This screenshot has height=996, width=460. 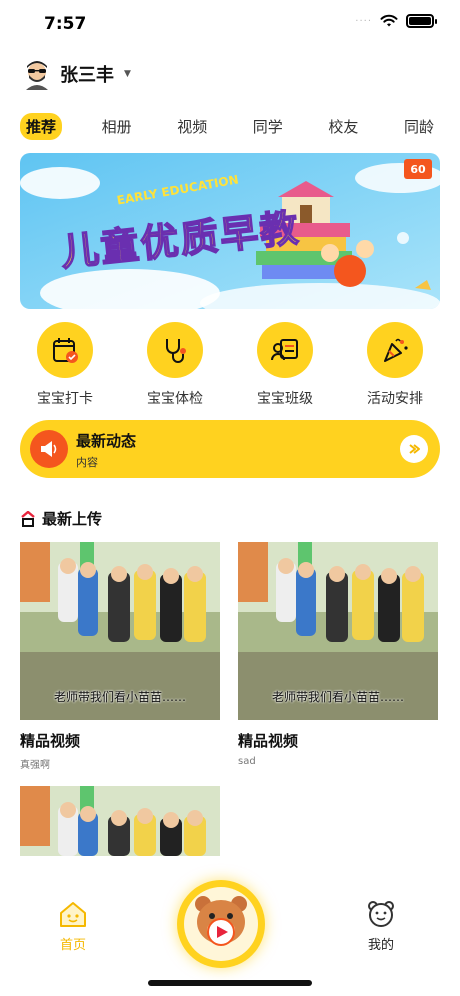 I want to click on banner-badge: 60, so click(x=418, y=169).